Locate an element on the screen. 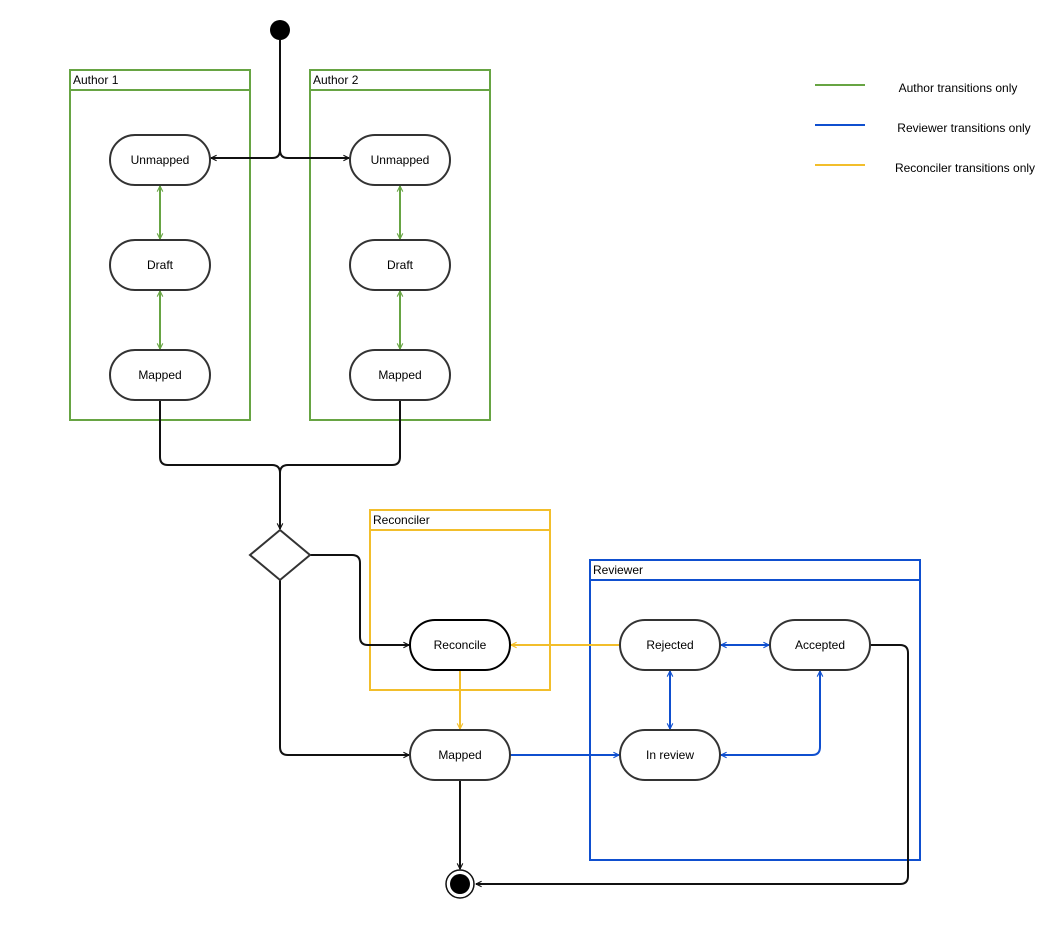 Image resolution: width=1058 pixels, height=935 pixels. edge-start-author2 is located at coordinates (314, 153).